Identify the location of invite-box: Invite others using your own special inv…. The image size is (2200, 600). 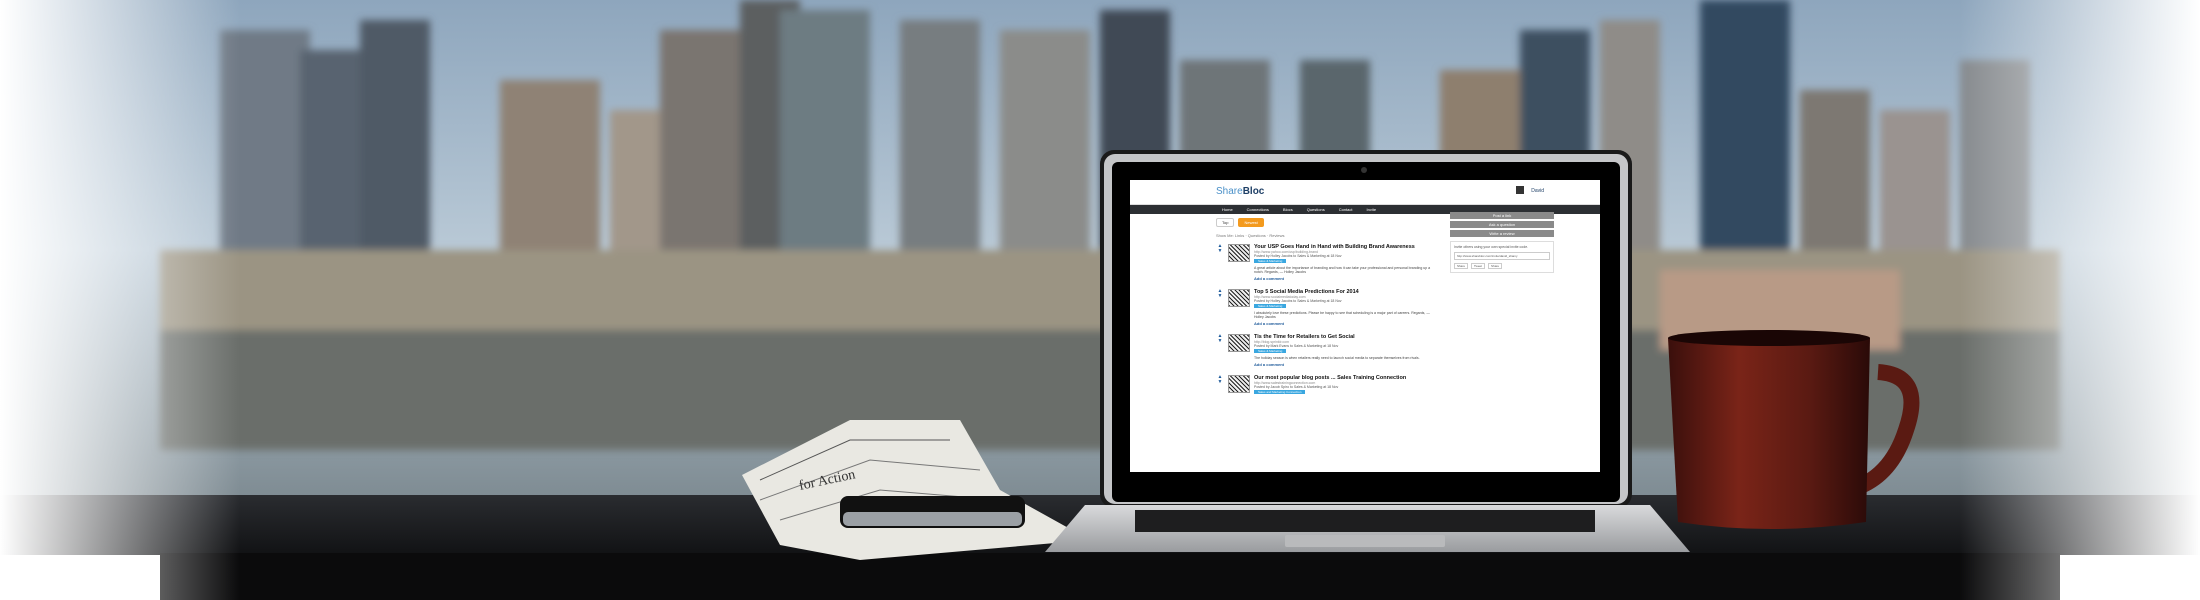
(1502, 257).